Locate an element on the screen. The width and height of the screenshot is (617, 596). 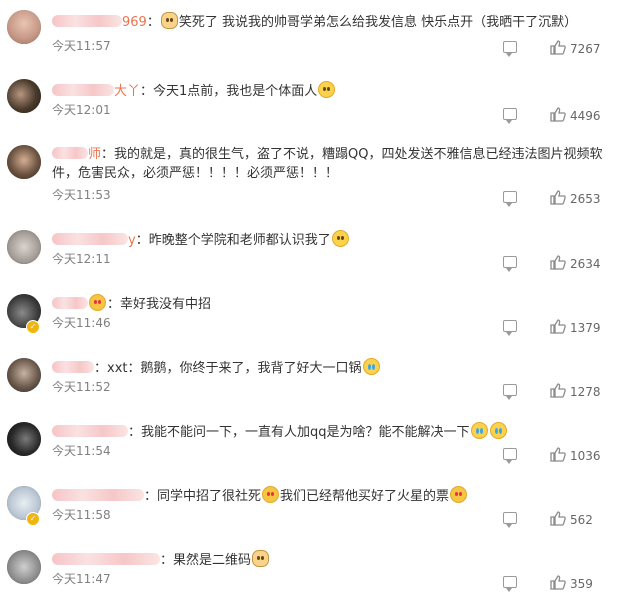
comment-time: 今天12:11 is located at coordinates (81, 259).